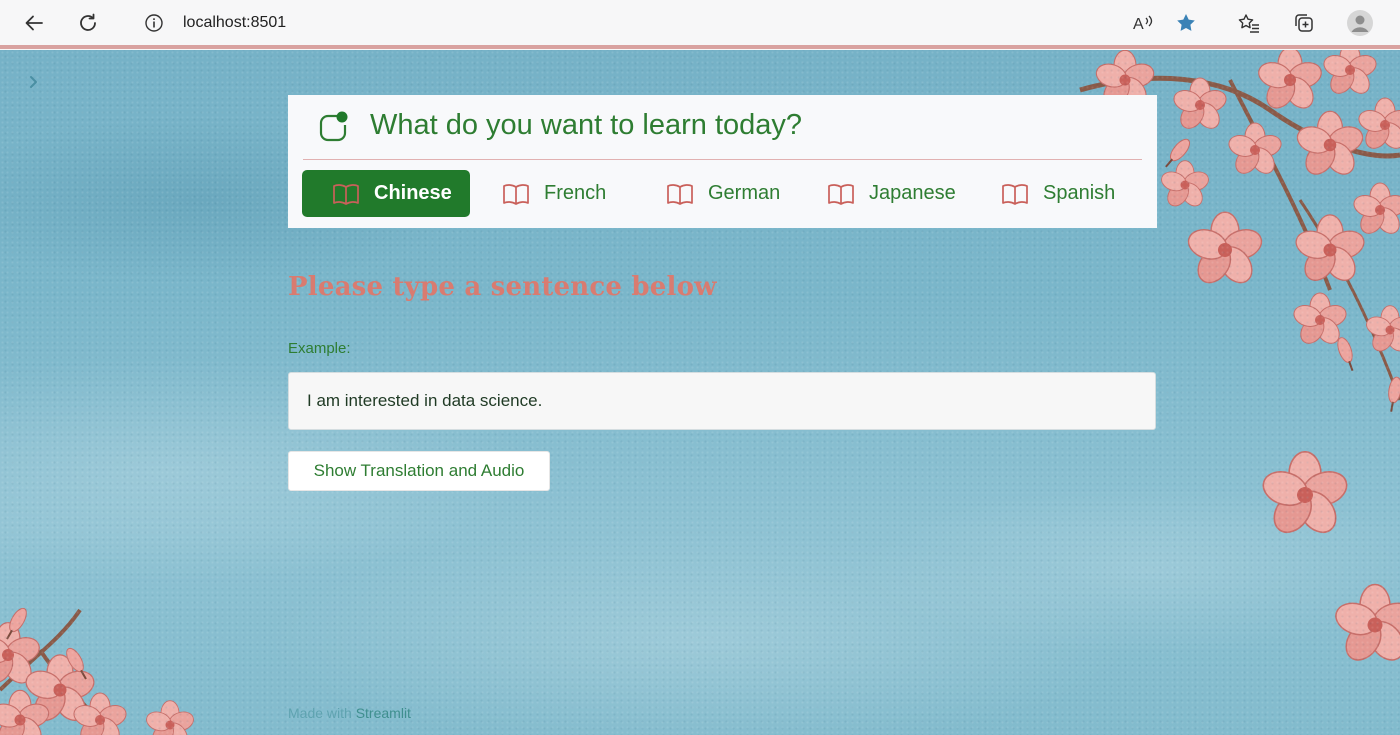 The width and height of the screenshot is (1400, 735). Describe the element at coordinates (88, 23) in the screenshot. I see `refresh-icon` at that location.